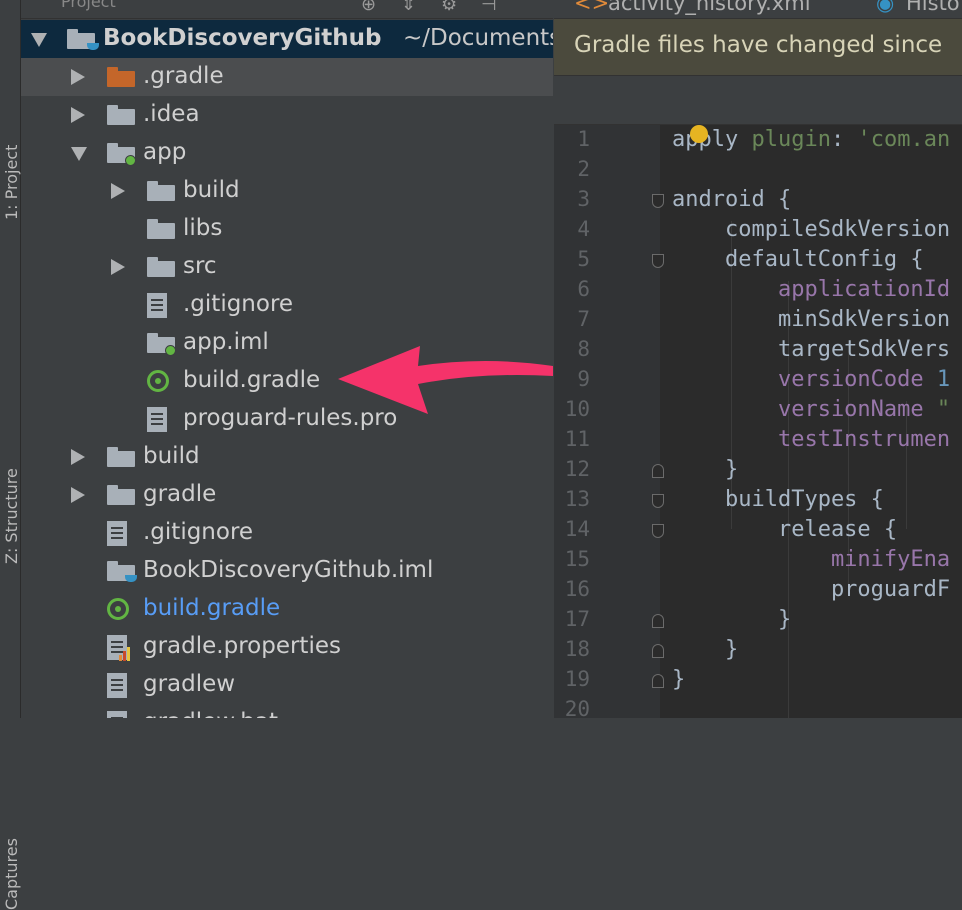 Image resolution: width=962 pixels, height=910 pixels. I want to click on arrow-shape, so click(445, 380).